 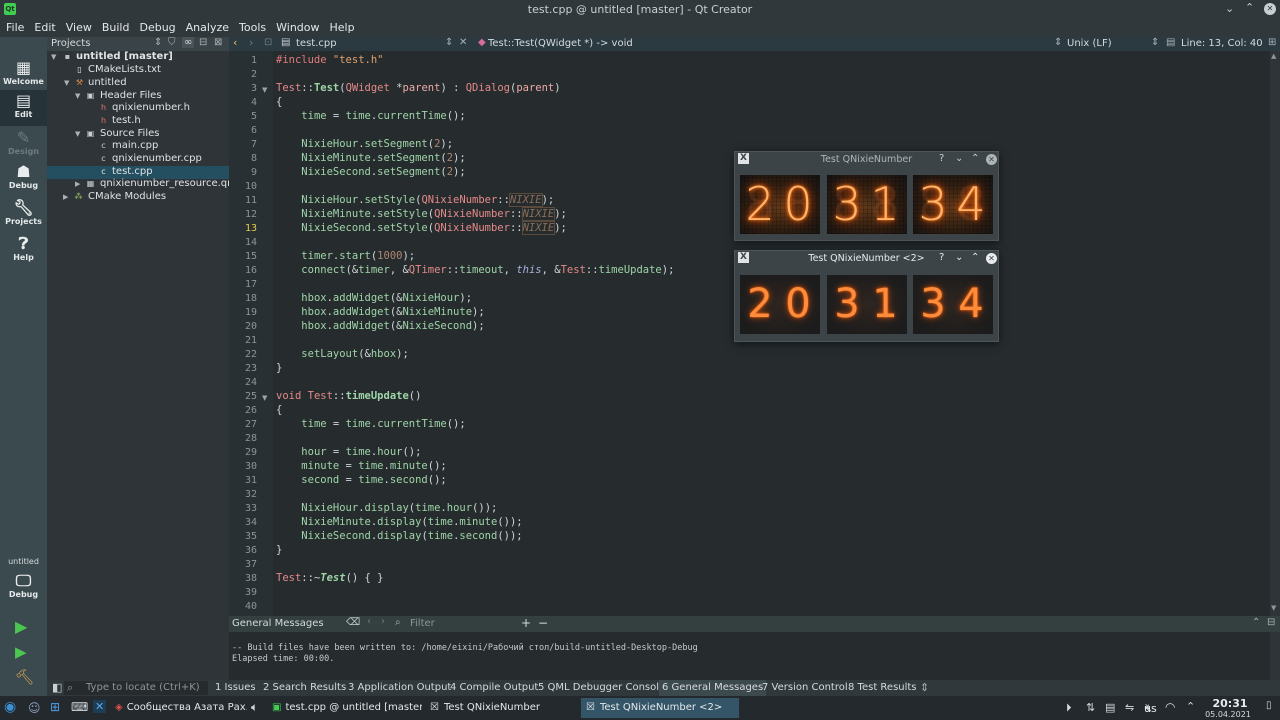 I want to click on filter-icon: ⛉, so click(x=172, y=42).